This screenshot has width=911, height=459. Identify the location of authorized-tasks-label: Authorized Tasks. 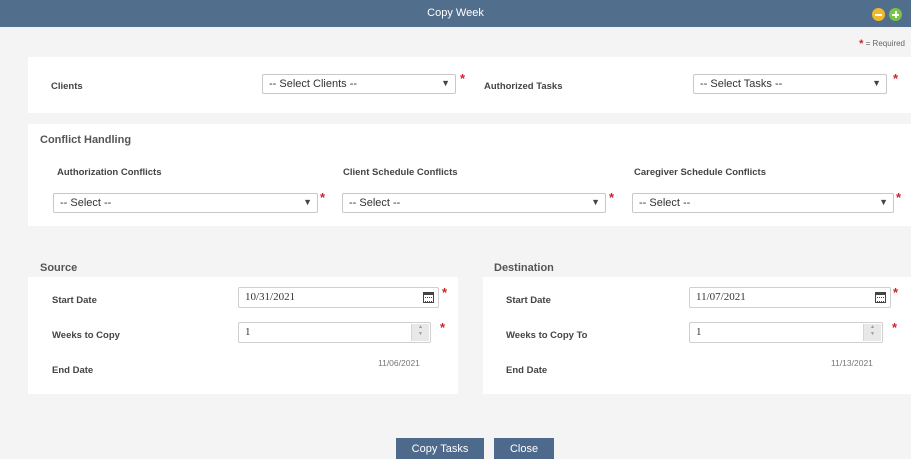
(523, 86).